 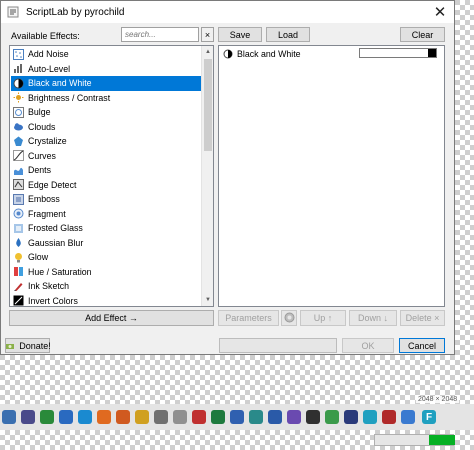 I want to click on effect-item-black-and-white: Black and White, so click(x=106, y=83).